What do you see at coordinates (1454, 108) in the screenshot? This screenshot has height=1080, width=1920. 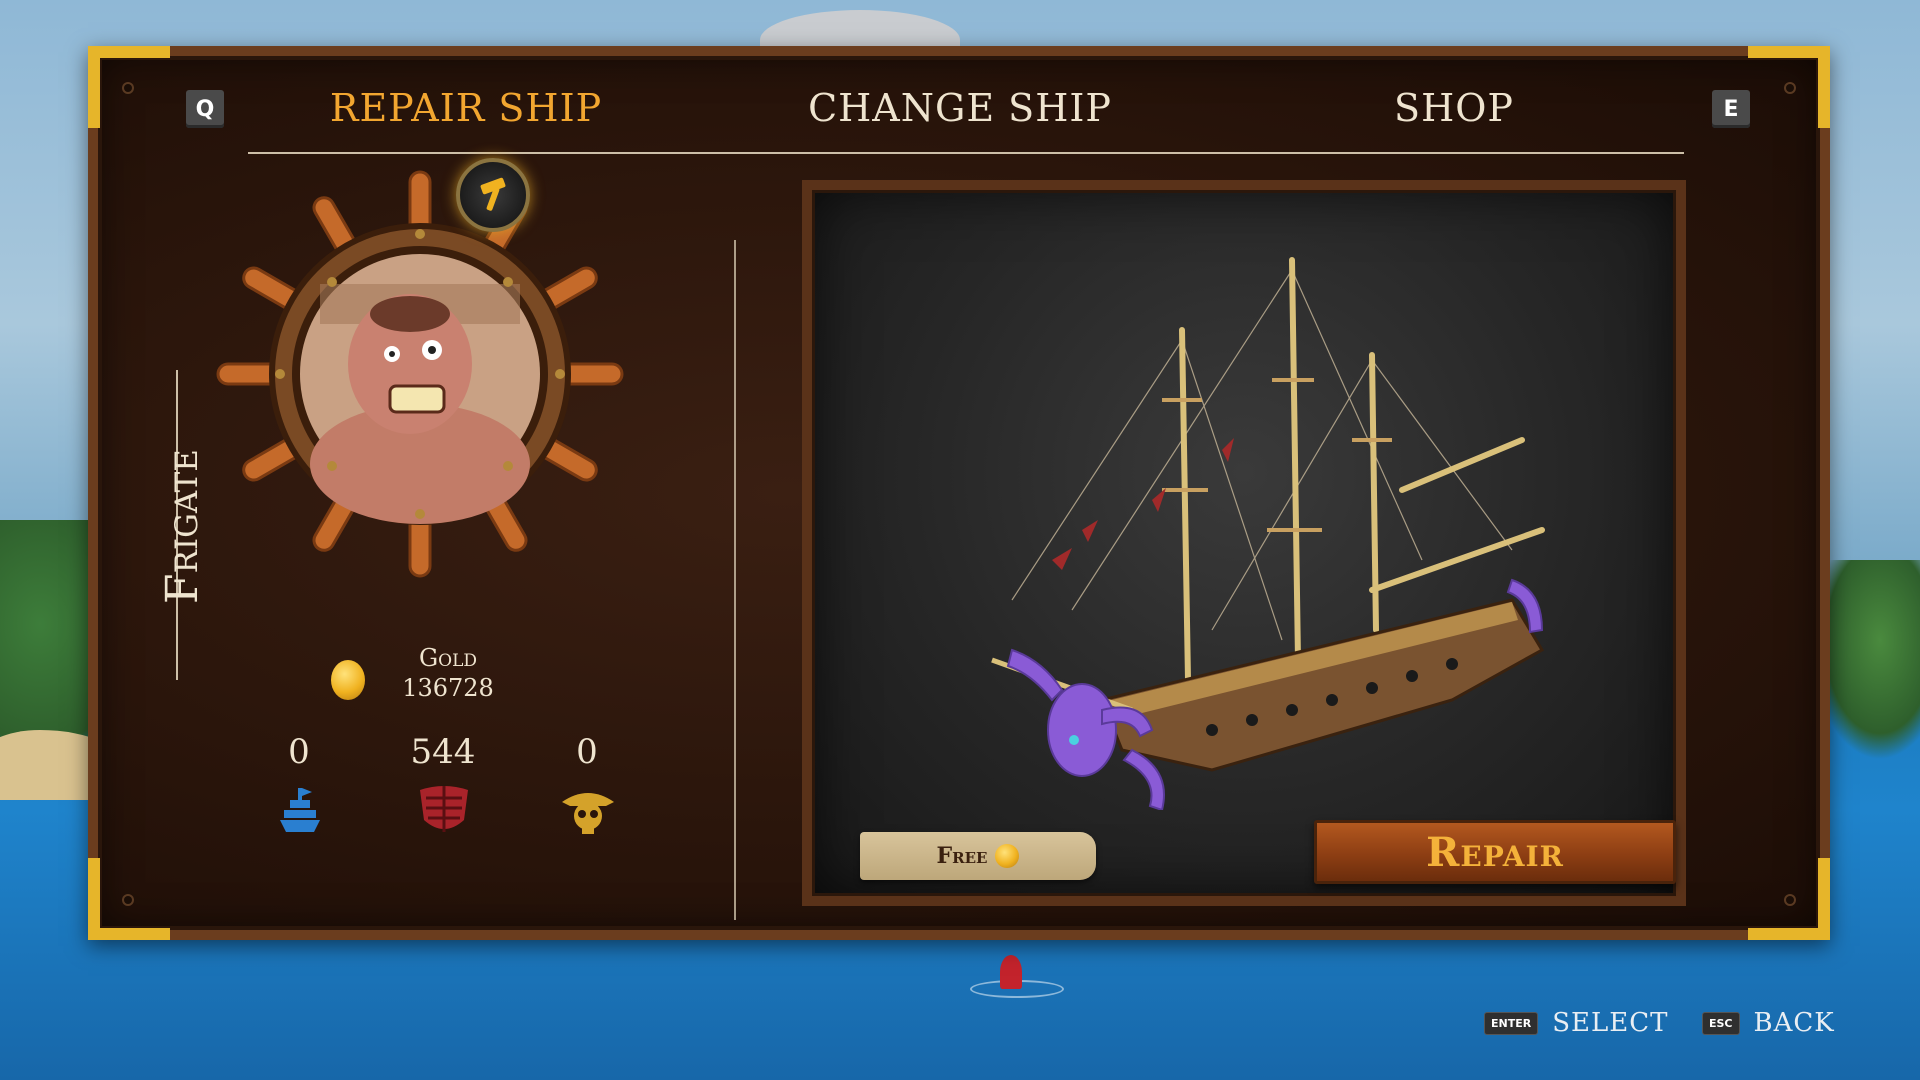 I see `tab-shop: SHOP` at bounding box center [1454, 108].